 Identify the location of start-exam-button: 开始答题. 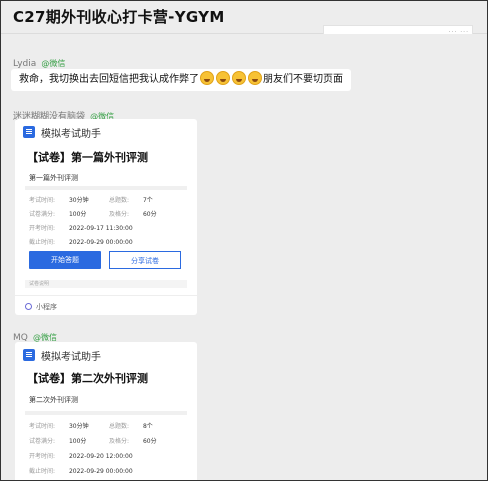
(65, 260).